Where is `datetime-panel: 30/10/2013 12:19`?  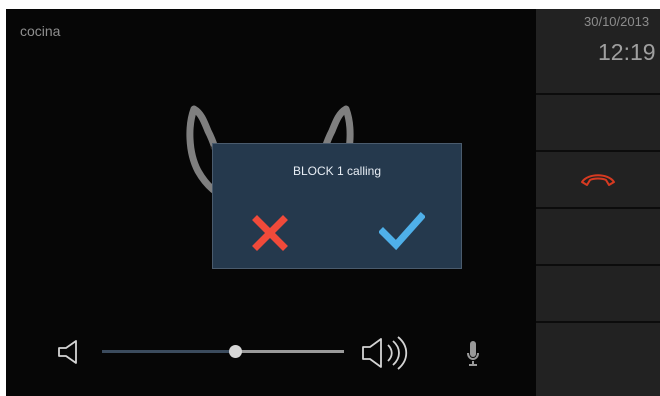
datetime-panel: 30/10/2013 12:19 is located at coordinates (598, 52).